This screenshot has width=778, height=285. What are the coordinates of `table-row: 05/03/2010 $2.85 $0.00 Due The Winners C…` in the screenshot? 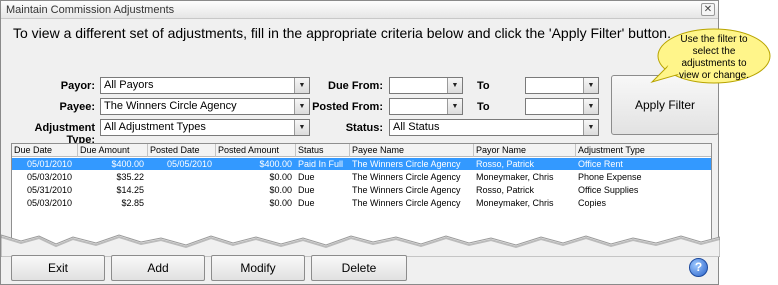 It's located at (361, 203).